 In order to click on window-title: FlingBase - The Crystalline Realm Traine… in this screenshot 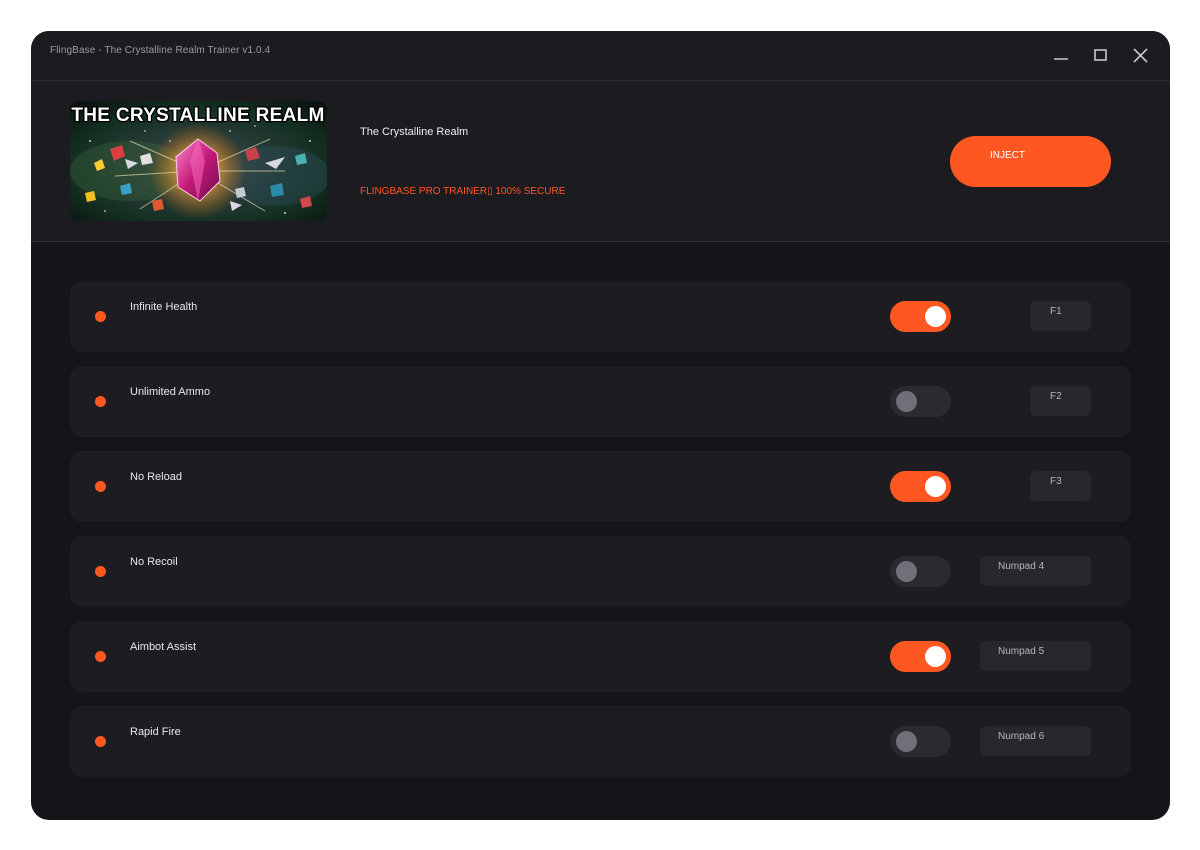, I will do `click(160, 50)`.